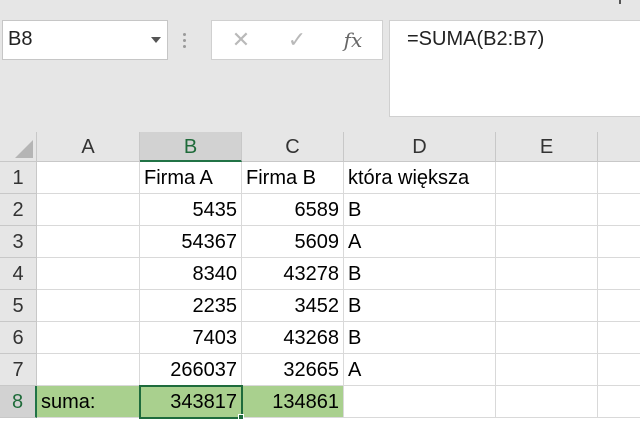 The width and height of the screenshot is (640, 421). I want to click on cell-value: 3452, so click(317, 306).